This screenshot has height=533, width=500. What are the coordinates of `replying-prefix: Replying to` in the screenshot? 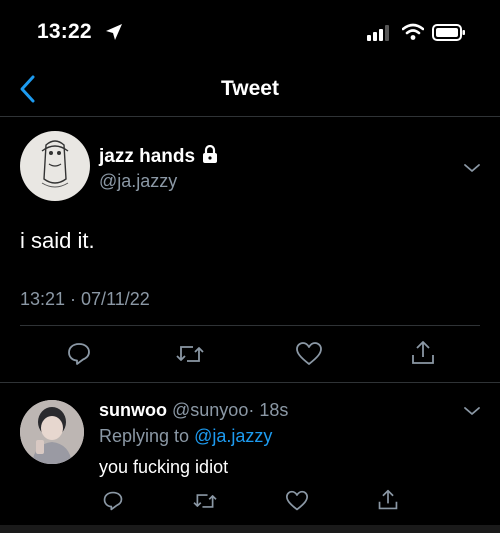 It's located at (144, 436).